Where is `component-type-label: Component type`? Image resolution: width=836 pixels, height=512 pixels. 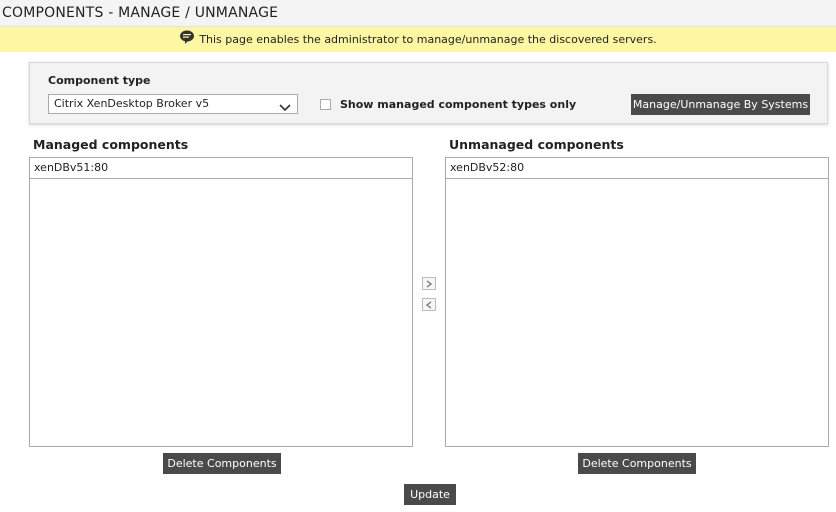
component-type-label: Component type is located at coordinates (99, 80).